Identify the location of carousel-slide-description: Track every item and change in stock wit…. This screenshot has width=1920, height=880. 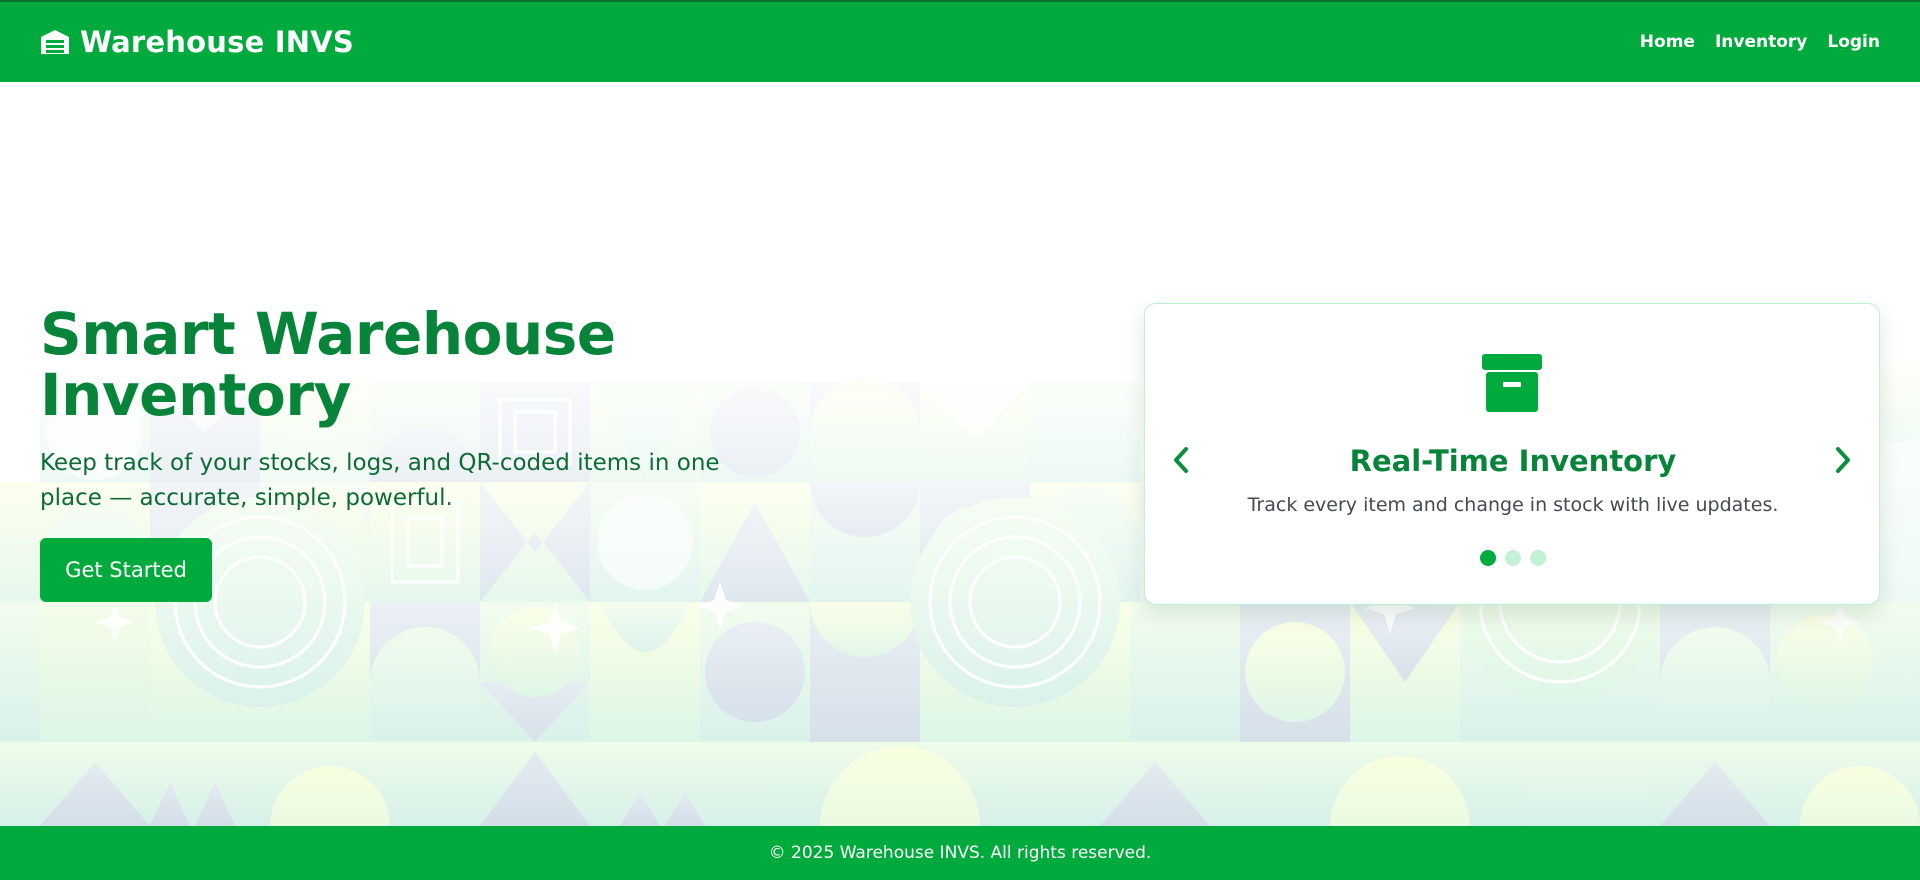
(1513, 505).